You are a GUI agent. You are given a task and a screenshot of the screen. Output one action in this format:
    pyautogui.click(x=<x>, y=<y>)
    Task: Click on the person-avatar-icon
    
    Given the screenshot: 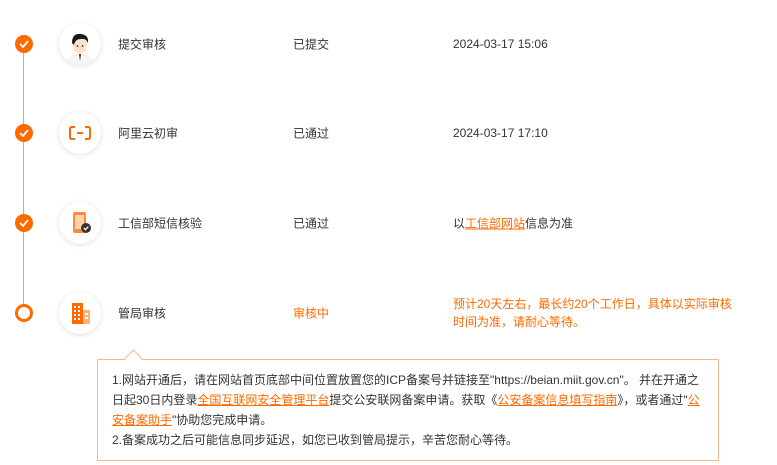 What is the action you would take?
    pyautogui.click(x=80, y=44)
    